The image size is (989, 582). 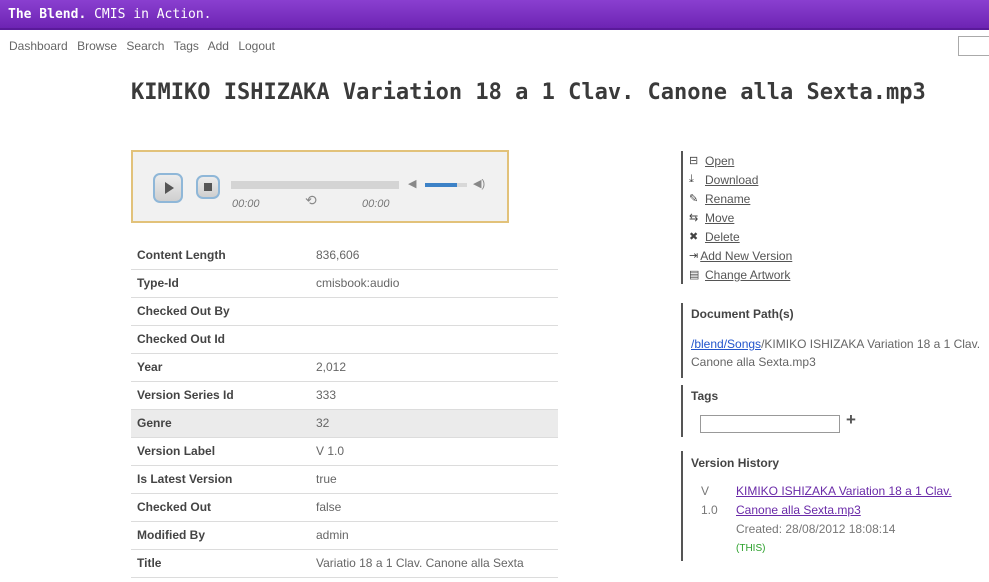 What do you see at coordinates (831, 411) in the screenshot?
I see `tags-section: Tags +` at bounding box center [831, 411].